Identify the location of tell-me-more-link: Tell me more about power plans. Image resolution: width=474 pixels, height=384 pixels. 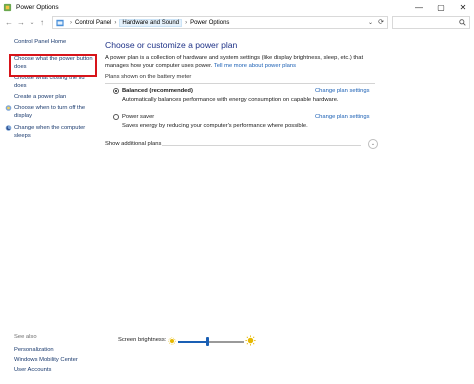
(255, 66).